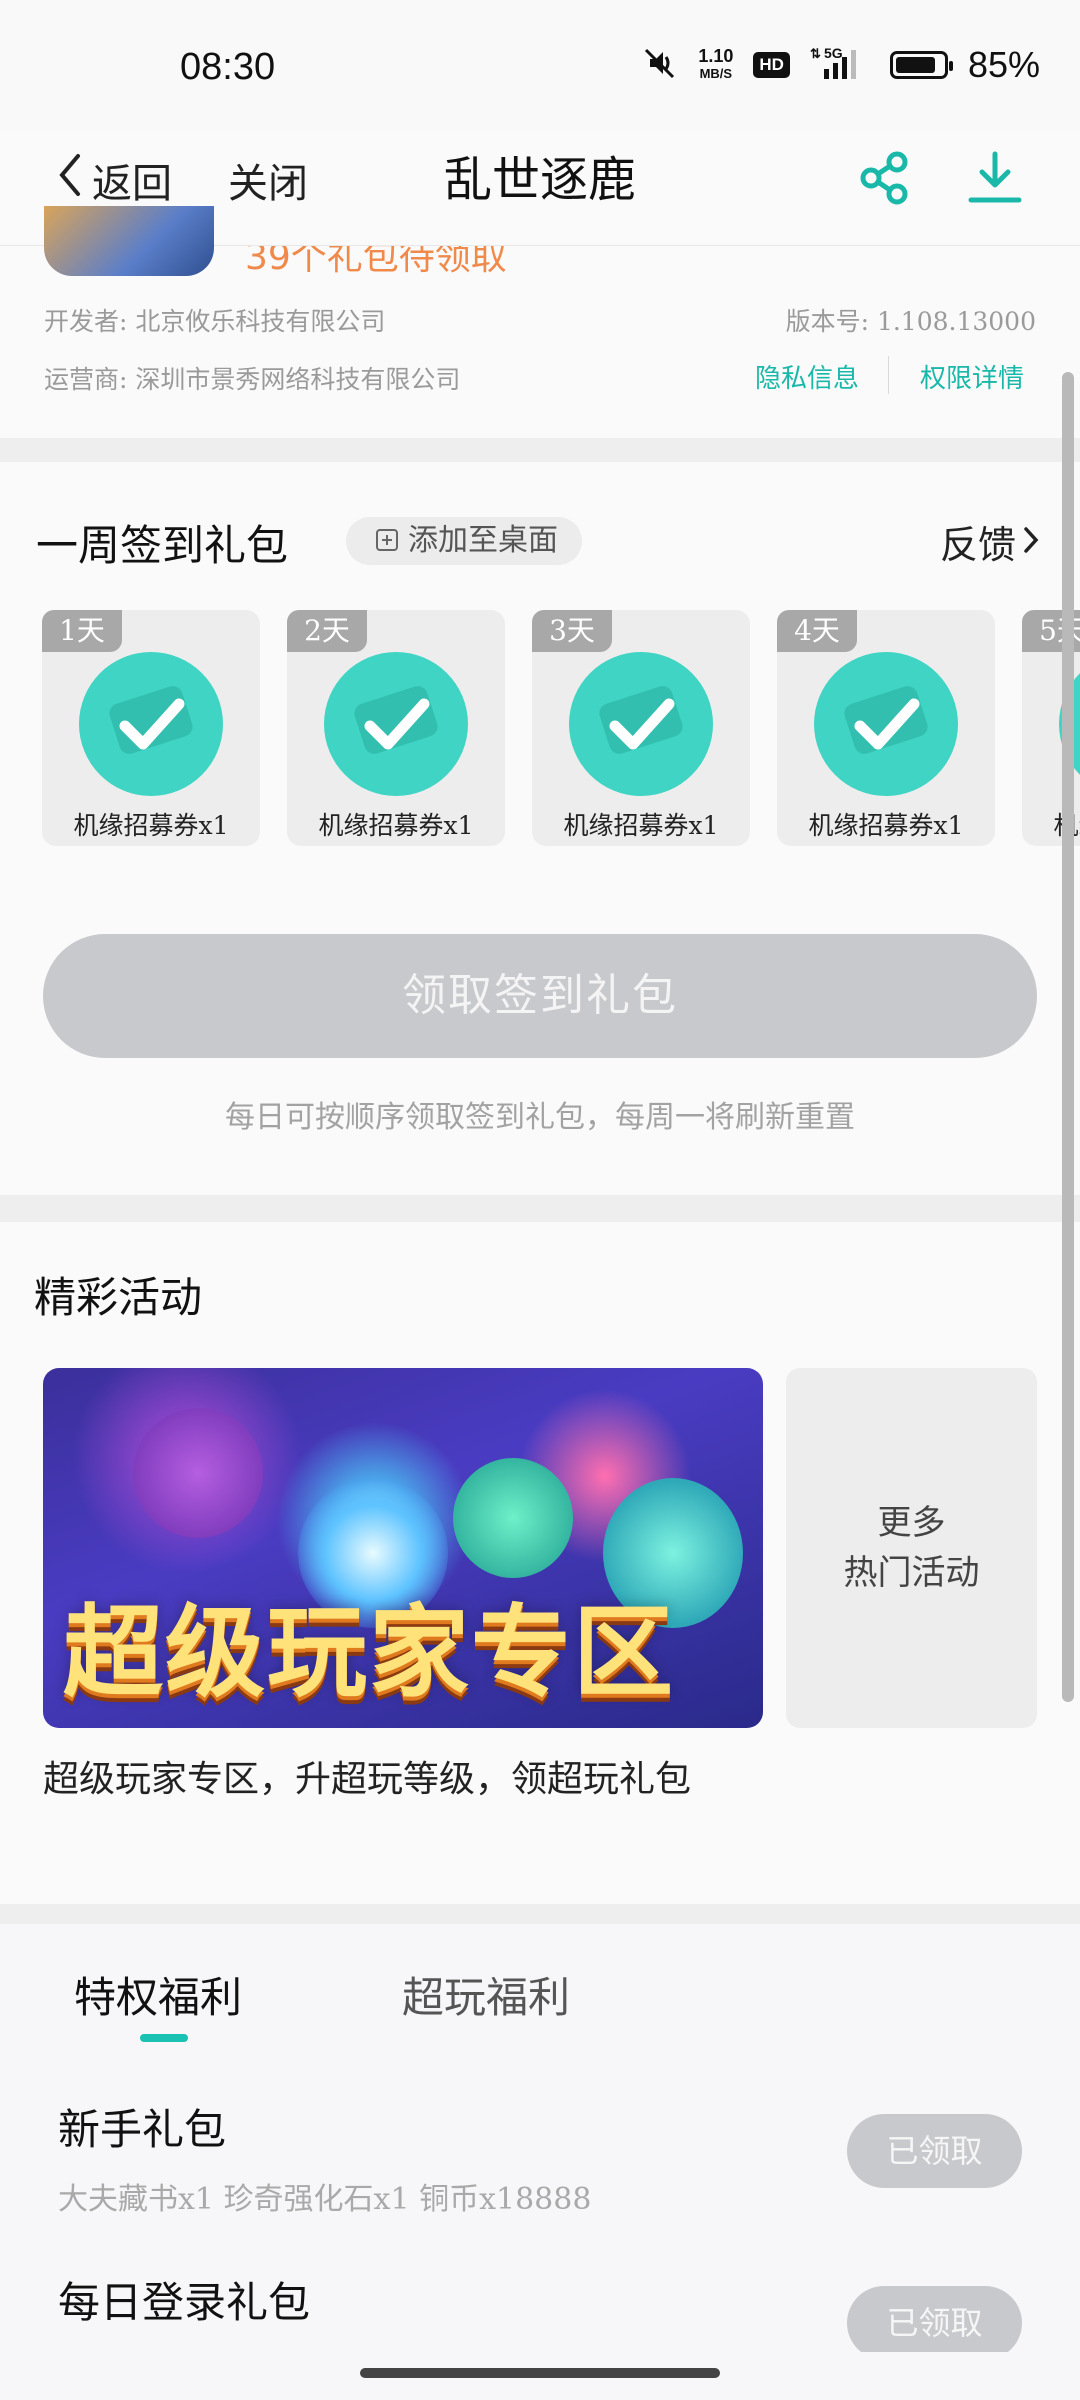 Image resolution: width=1080 pixels, height=2400 pixels. I want to click on activity-description: 超级玩家专区，升超玩等级，领超玩礼包, so click(367, 1779).